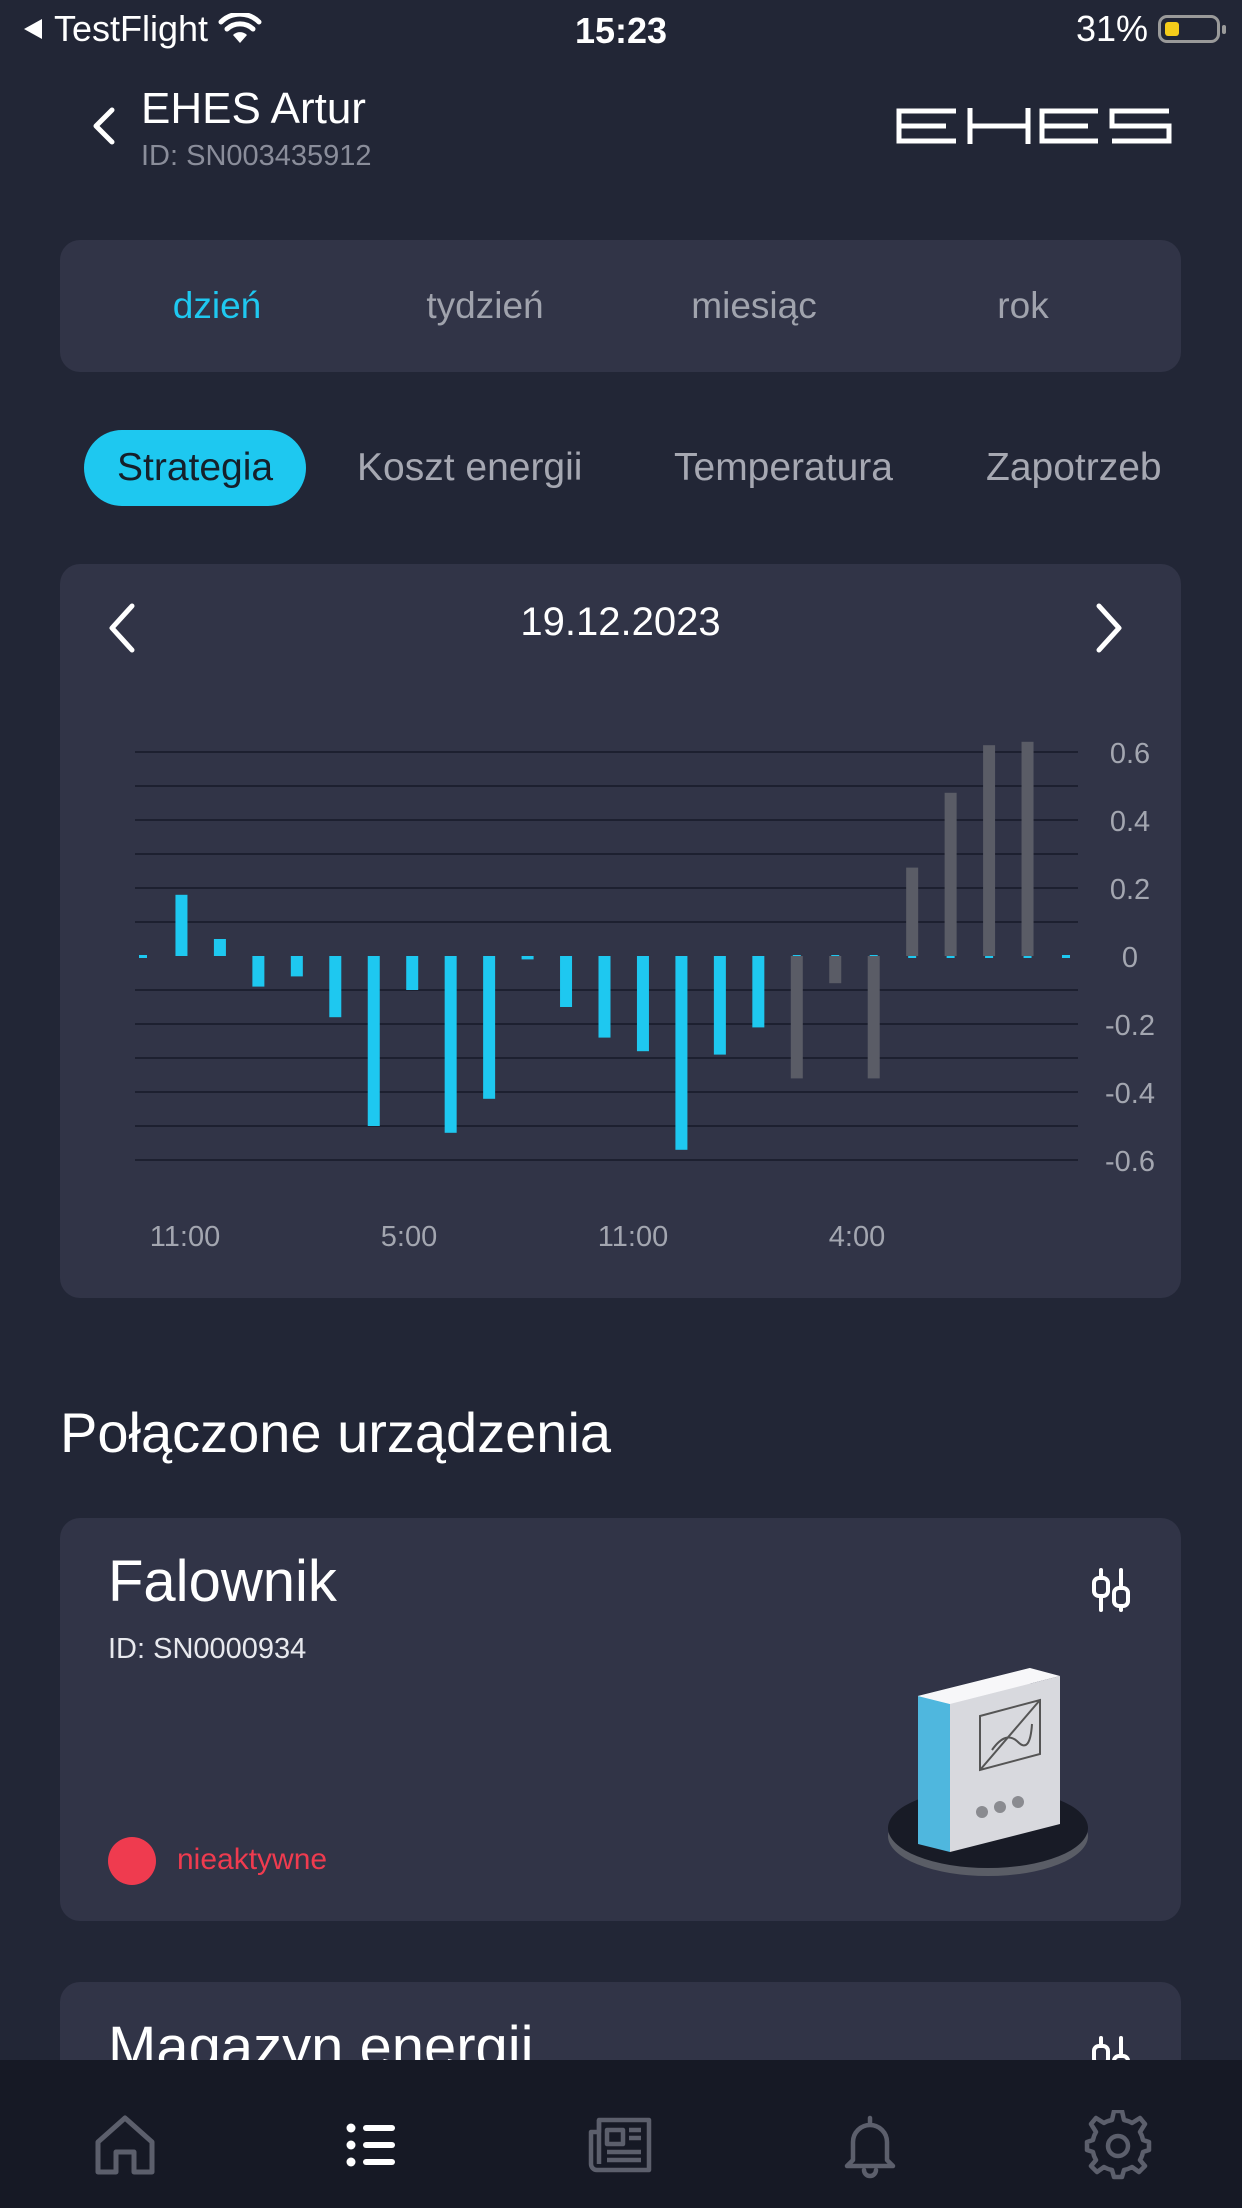 This screenshot has height=2208, width=1242. Describe the element at coordinates (1130, 958) in the screenshot. I see `y-tick-label: 0` at that location.